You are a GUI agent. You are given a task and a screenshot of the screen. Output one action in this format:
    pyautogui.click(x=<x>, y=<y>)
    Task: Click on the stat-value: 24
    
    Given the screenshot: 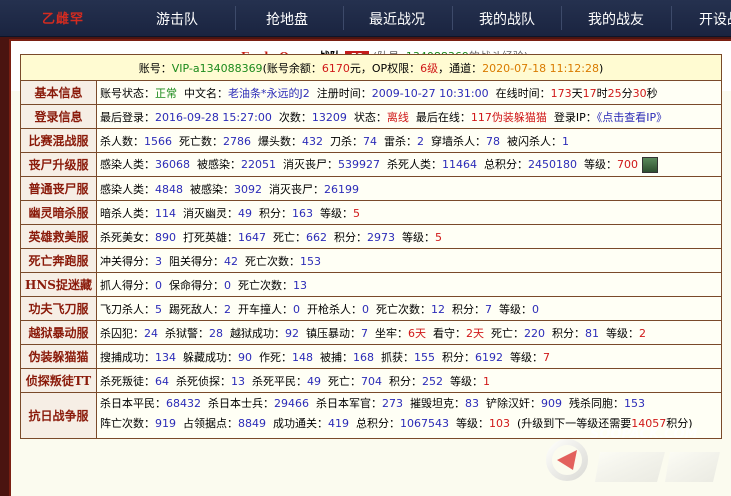 What is the action you would take?
    pyautogui.click(x=151, y=333)
    